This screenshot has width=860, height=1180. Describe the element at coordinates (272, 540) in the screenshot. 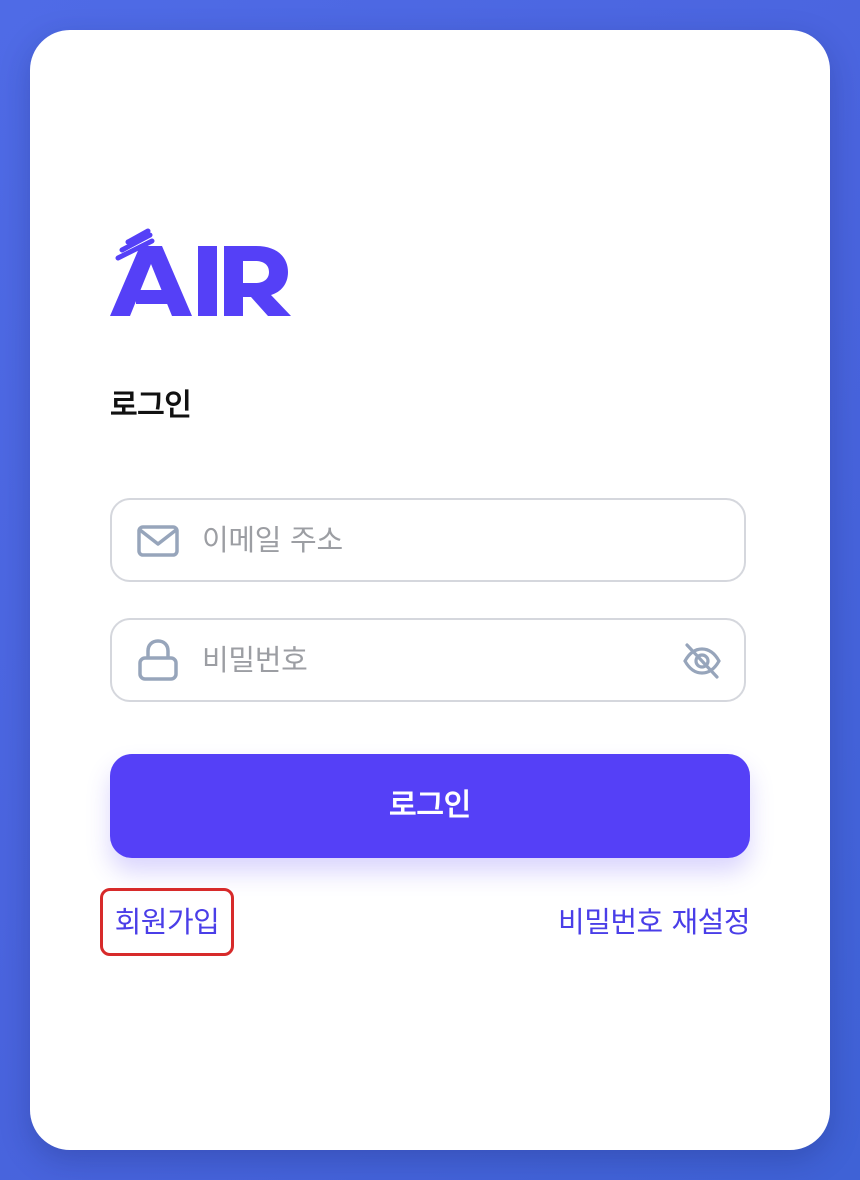

I see `email-placeholder: 이메일 주소` at that location.